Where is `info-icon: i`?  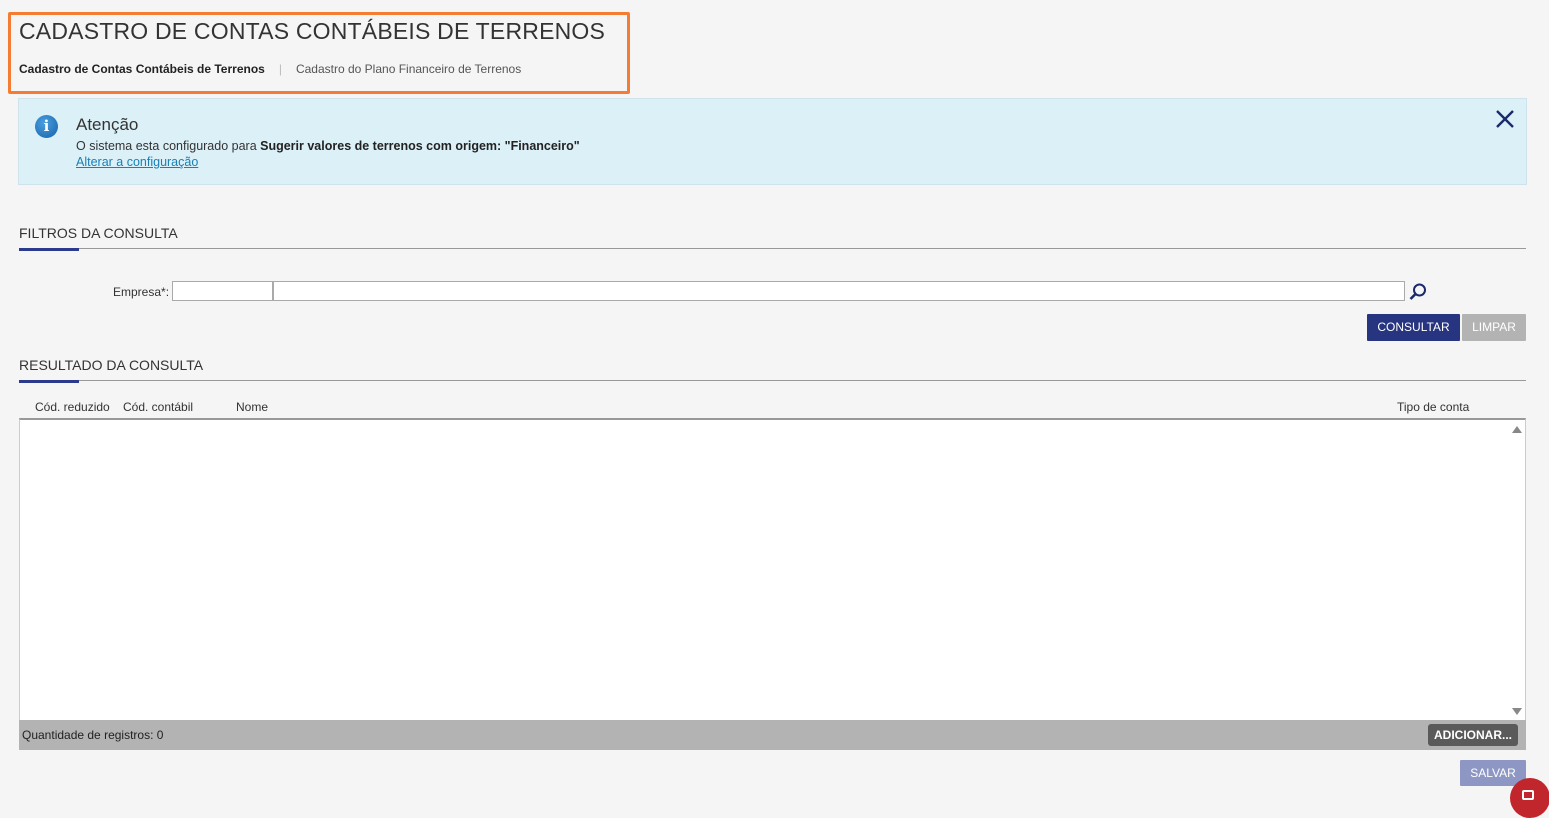 info-icon: i is located at coordinates (46, 126).